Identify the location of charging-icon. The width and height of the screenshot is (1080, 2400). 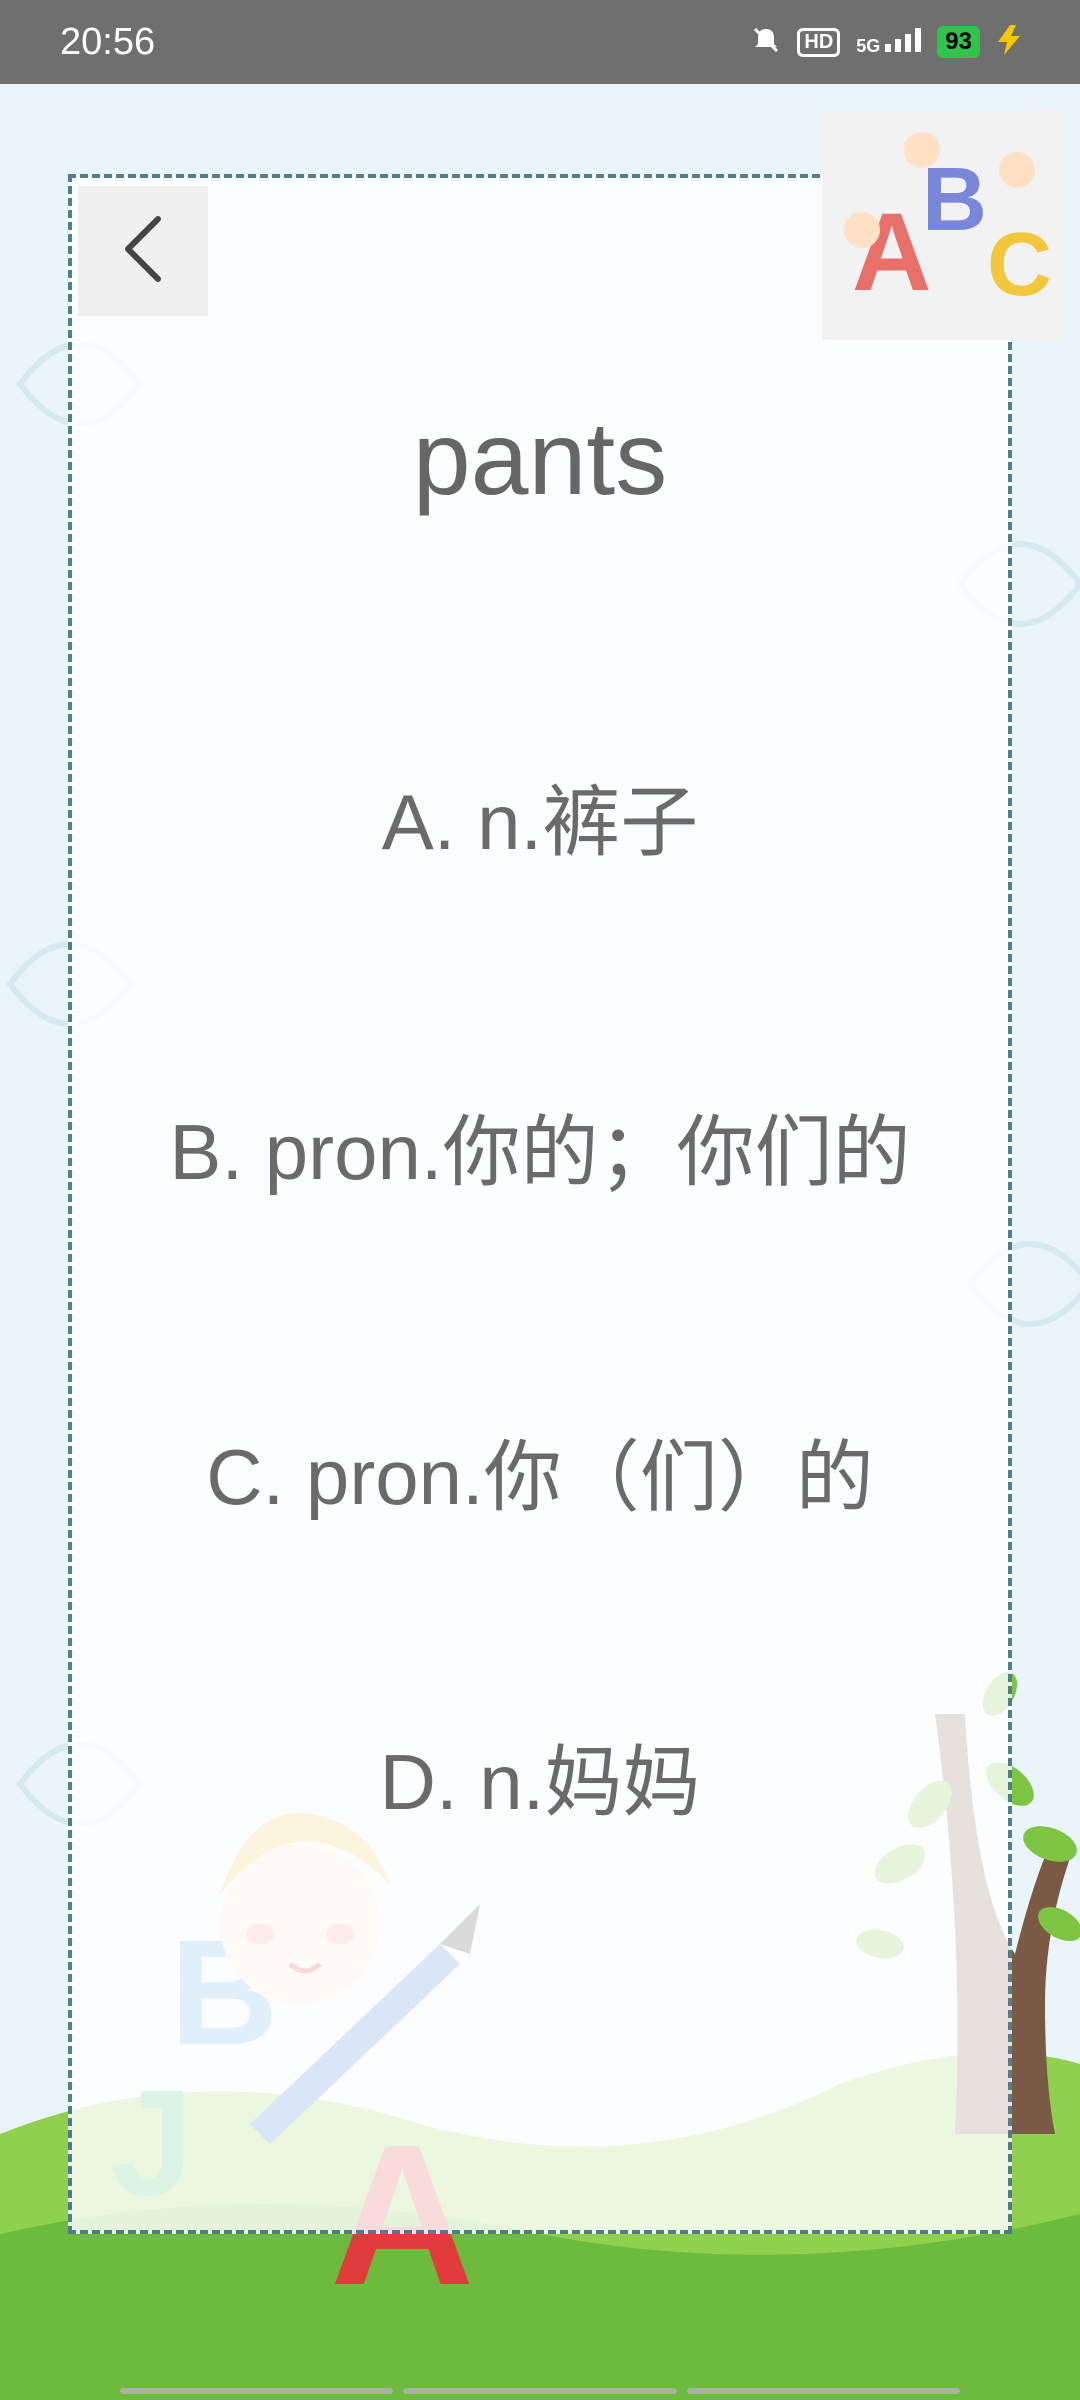
(1009, 42).